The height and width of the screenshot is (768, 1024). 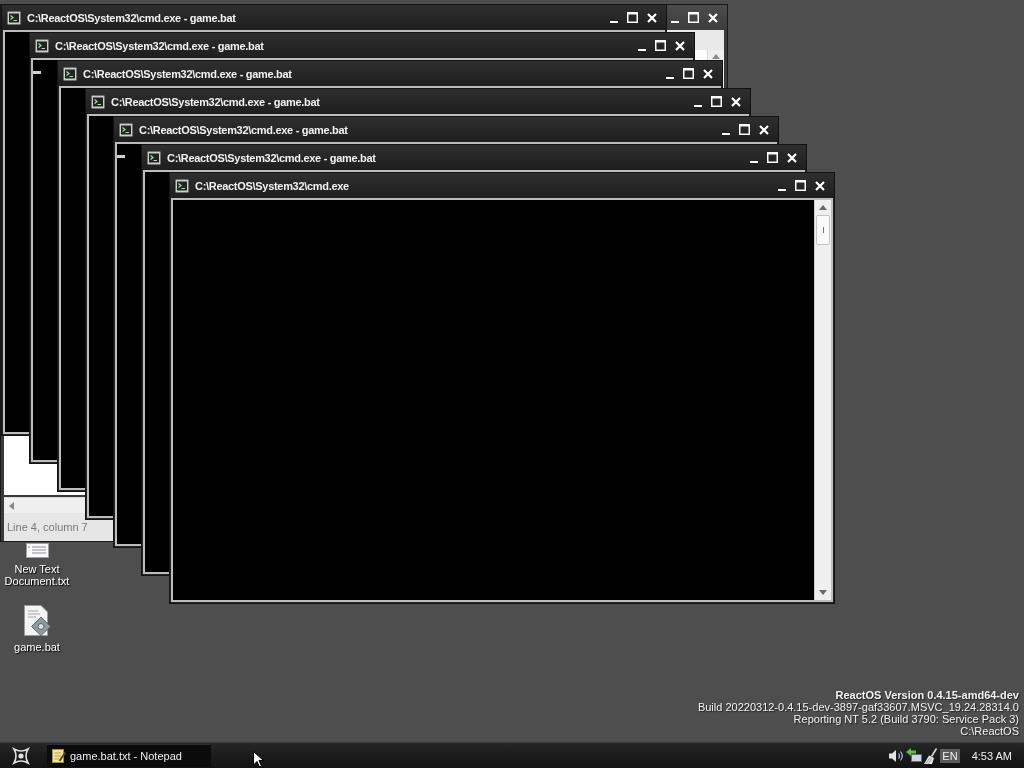 I want to click on document-icon, so click(x=37, y=550).